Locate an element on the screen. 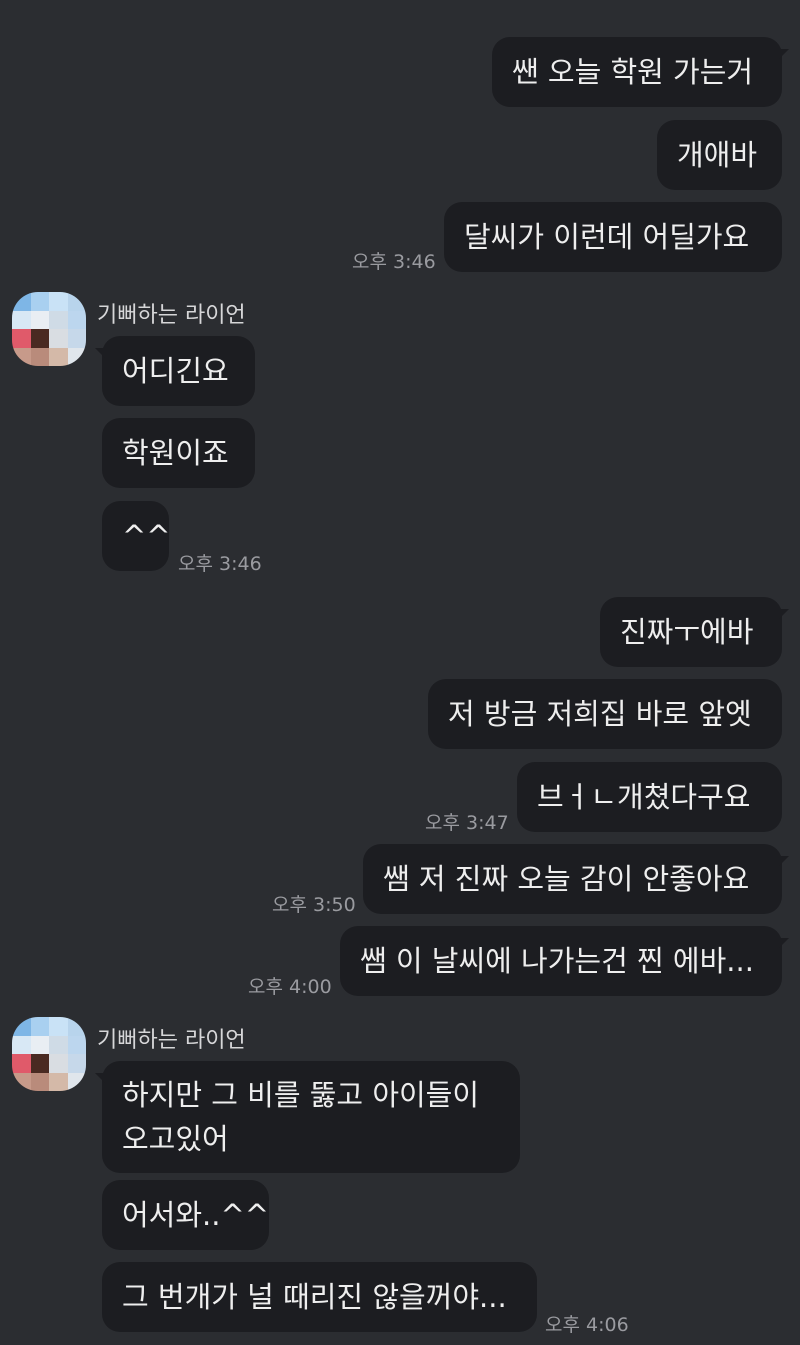  message-bubble-in: ^^ is located at coordinates (136, 536).